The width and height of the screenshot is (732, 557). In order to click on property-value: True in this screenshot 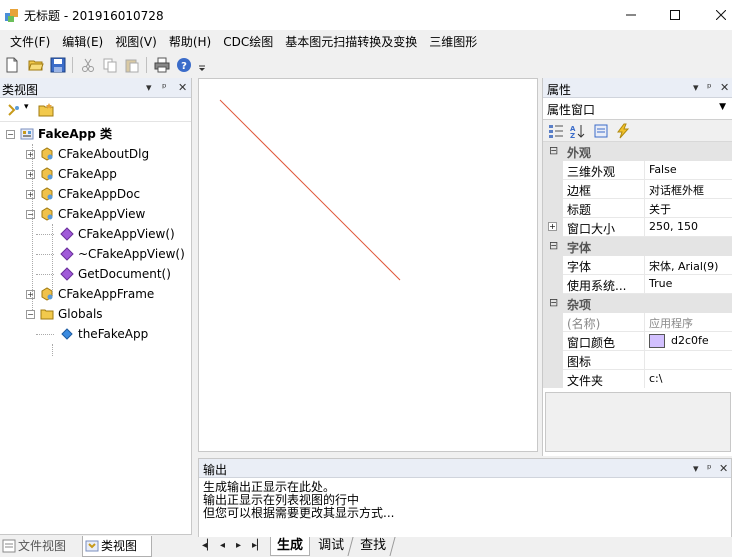, I will do `click(688, 284)`.